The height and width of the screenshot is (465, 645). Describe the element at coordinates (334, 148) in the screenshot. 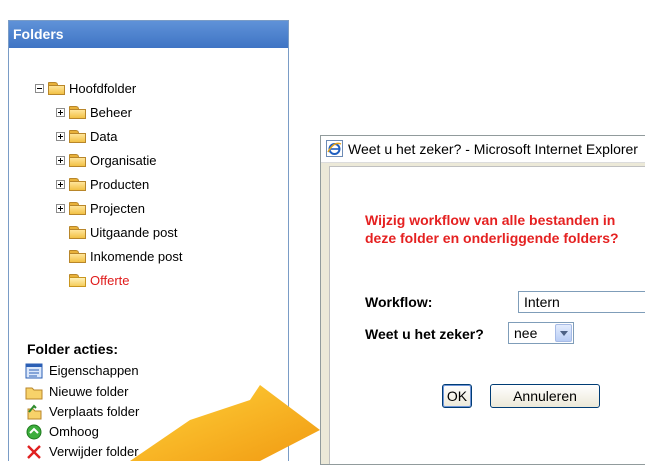

I see `internet-explorer-icon` at that location.